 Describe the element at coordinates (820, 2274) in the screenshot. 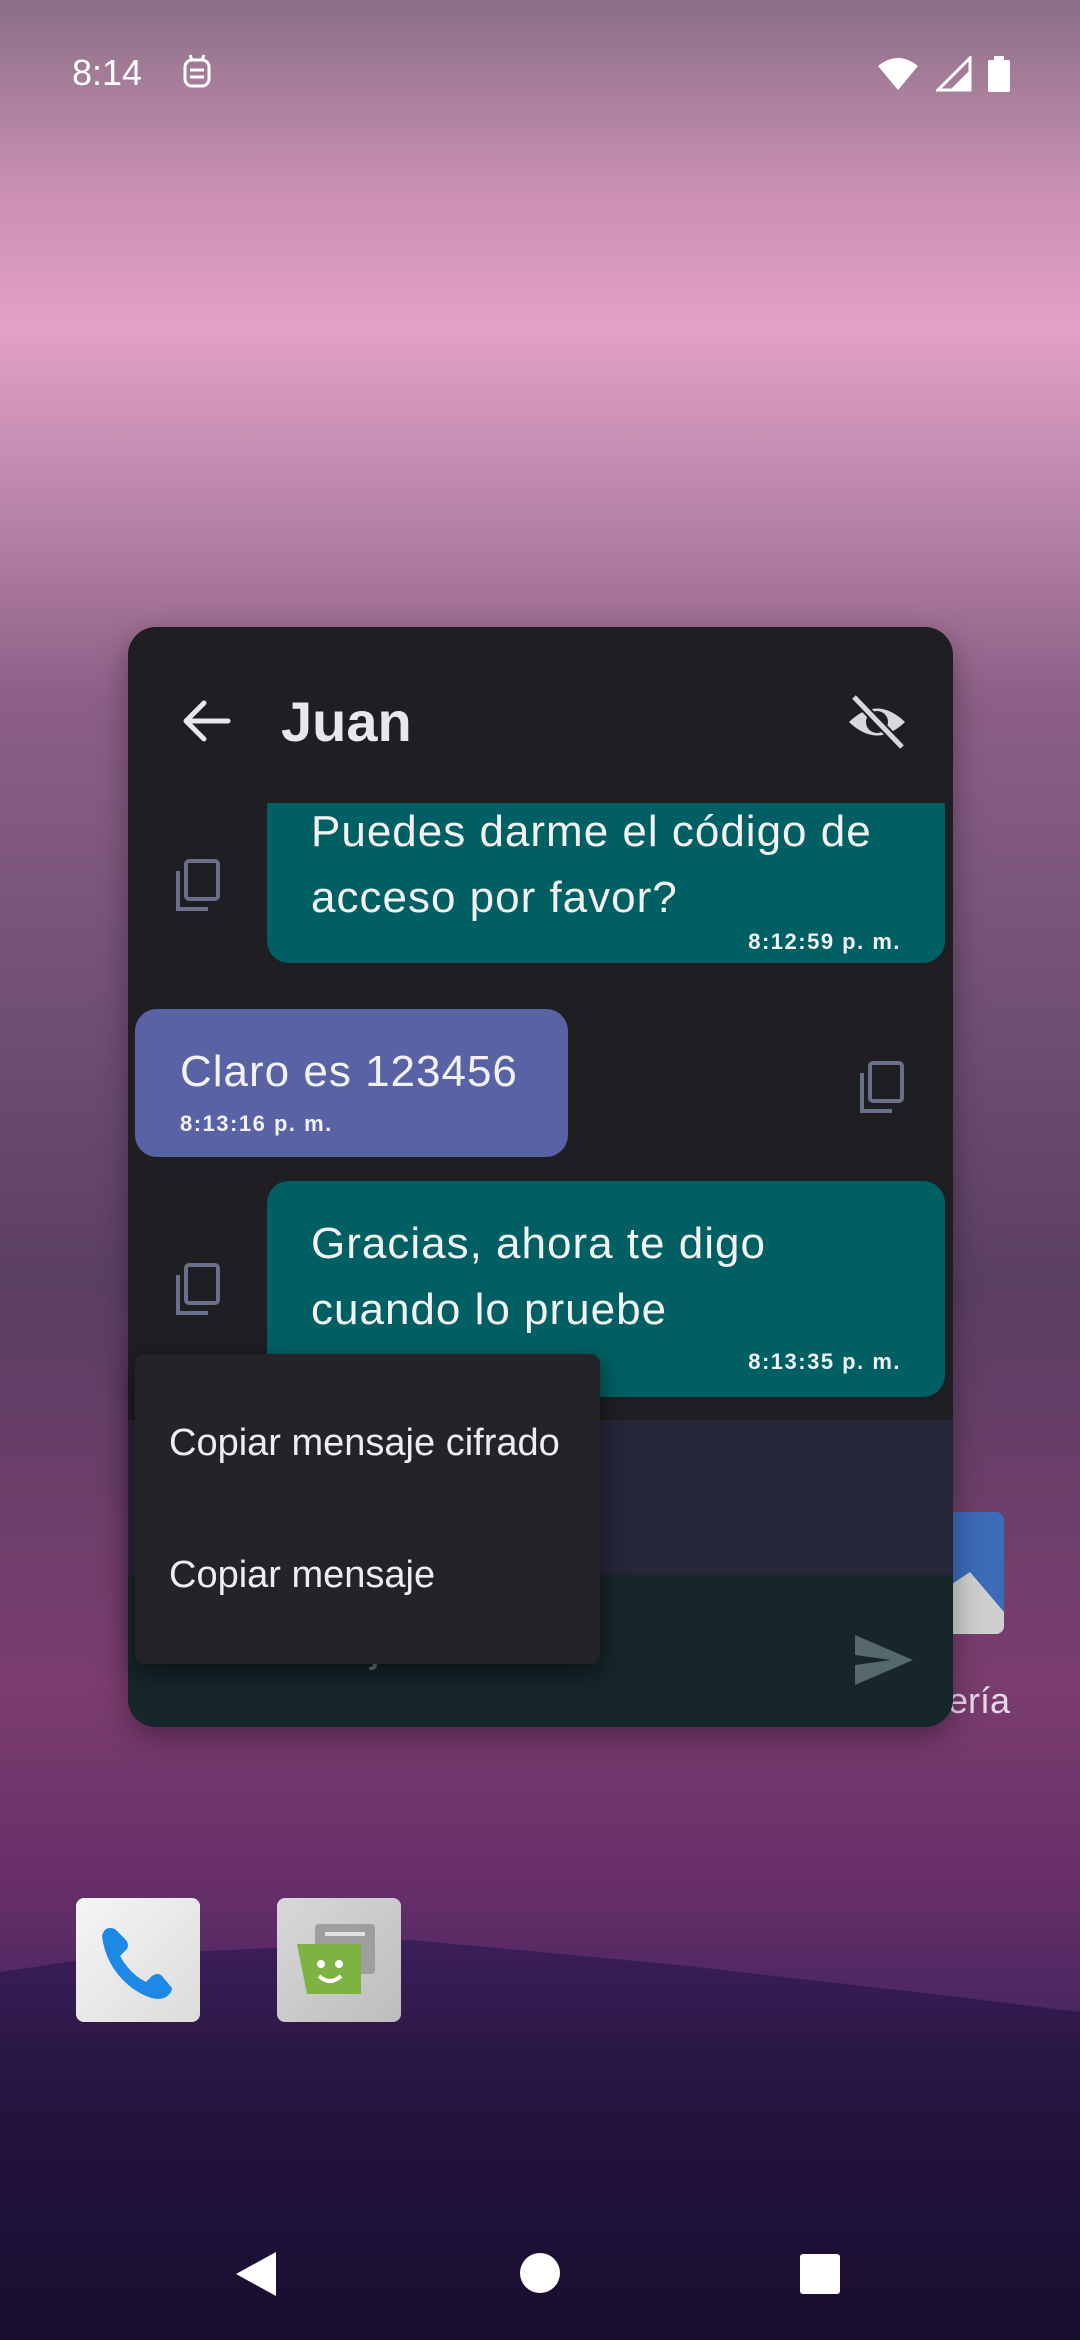

I see `nav-recents-icon` at that location.